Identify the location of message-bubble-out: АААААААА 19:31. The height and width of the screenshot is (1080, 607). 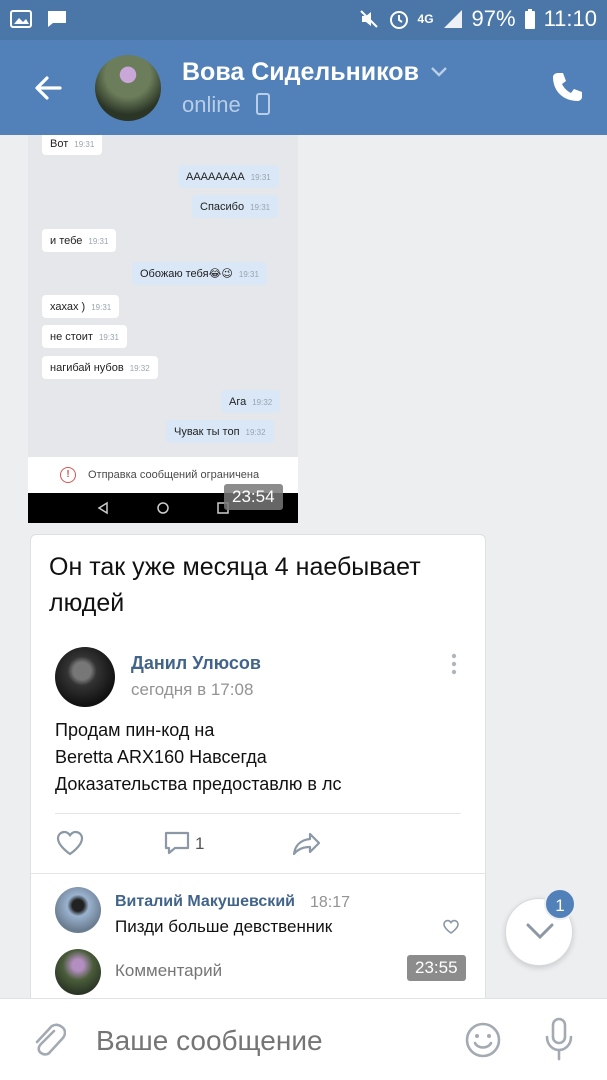
(228, 176).